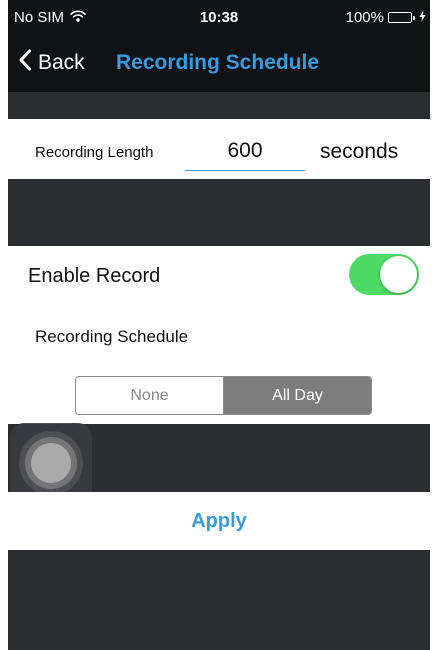  I want to click on recording-length-label: Recording Length, so click(94, 152).